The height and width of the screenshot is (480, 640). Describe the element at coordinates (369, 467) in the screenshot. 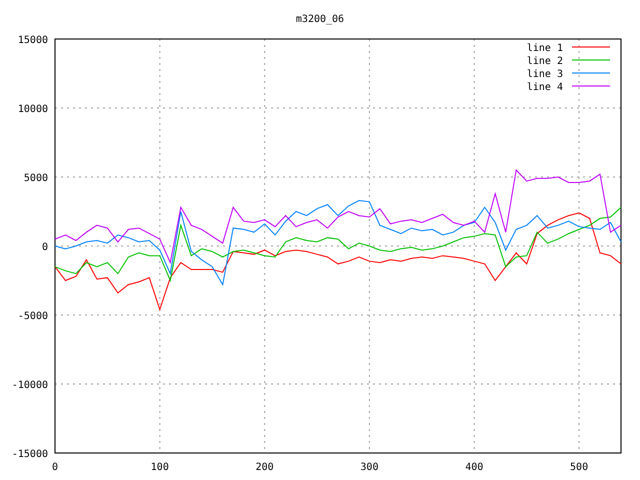

I see `x-tick-label: 300` at that location.